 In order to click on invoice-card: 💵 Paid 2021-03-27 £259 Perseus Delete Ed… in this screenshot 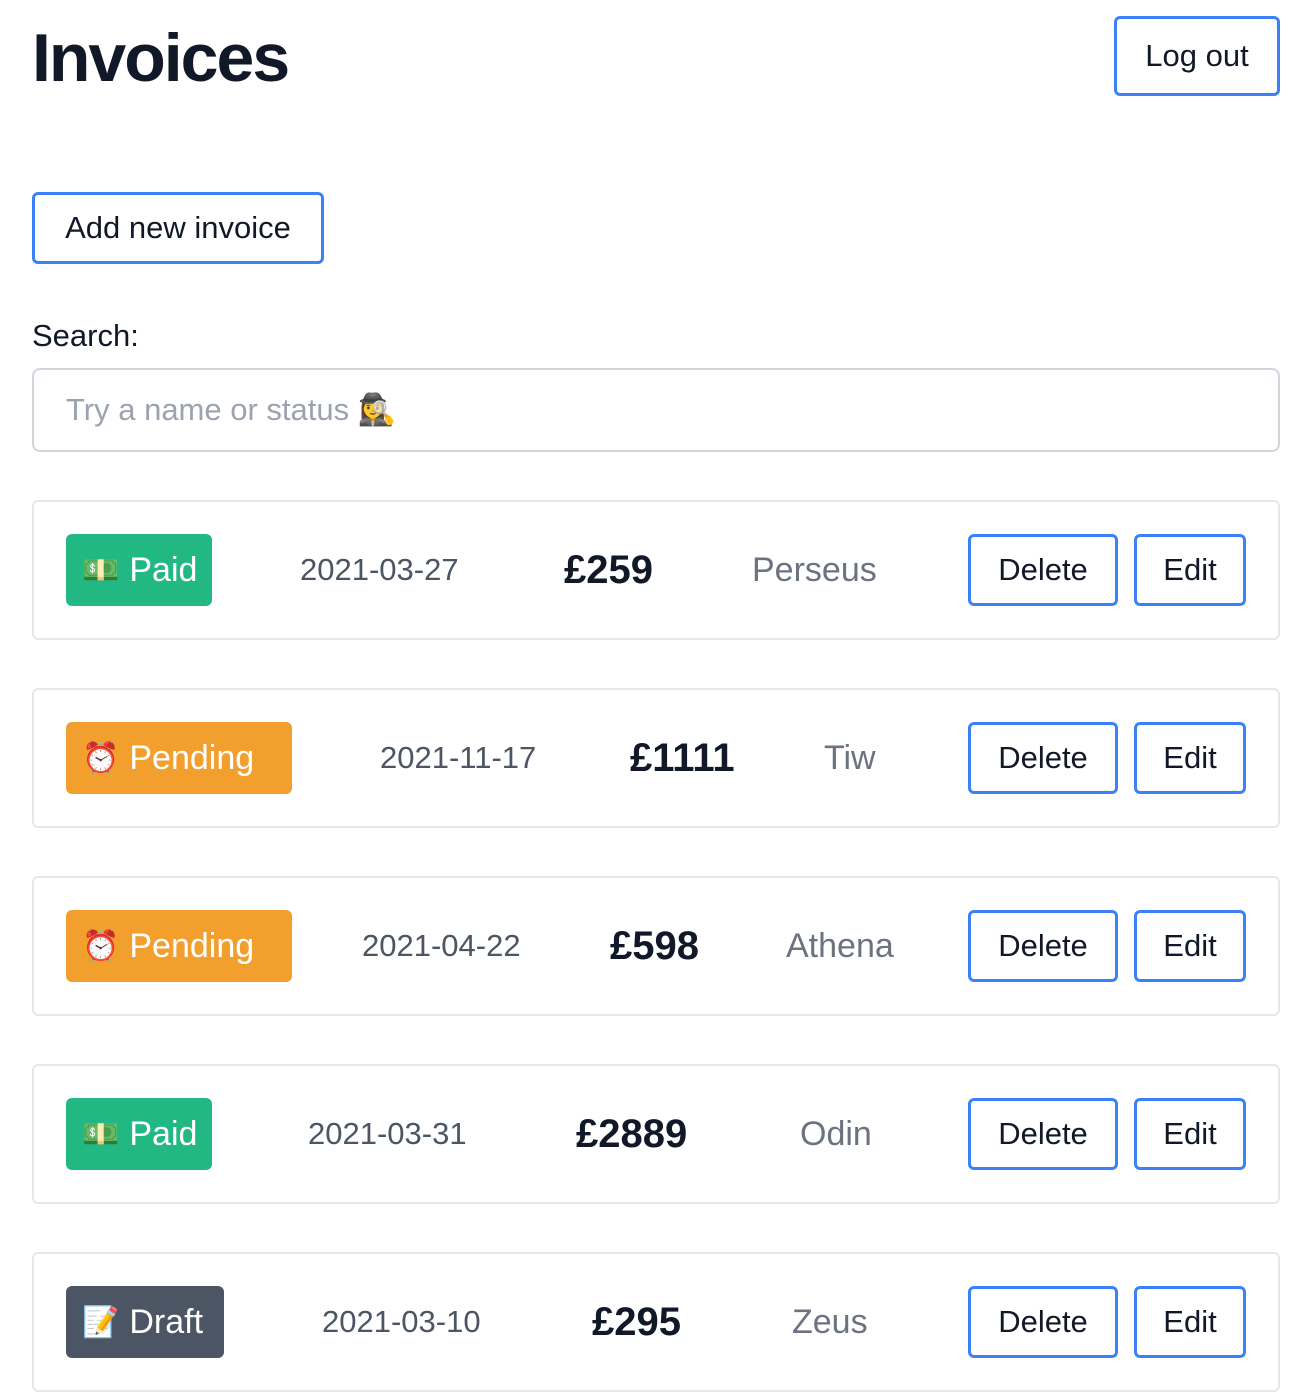, I will do `click(656, 570)`.